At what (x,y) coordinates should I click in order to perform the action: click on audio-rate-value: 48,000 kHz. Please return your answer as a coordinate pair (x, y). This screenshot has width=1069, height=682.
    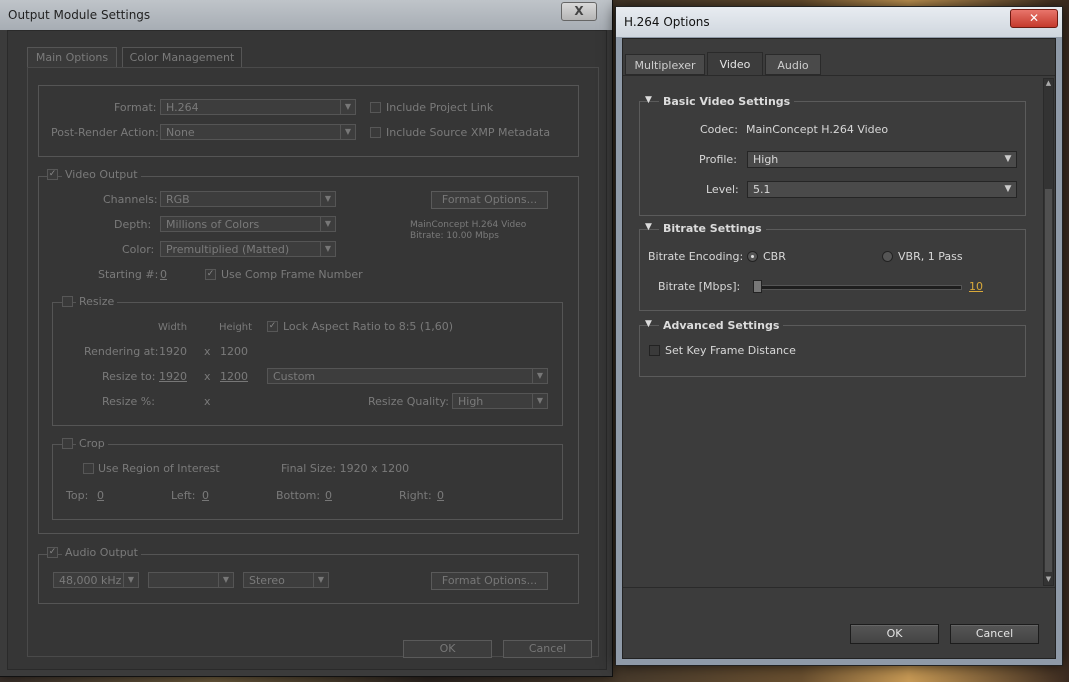
    Looking at the image, I should click on (90, 580).